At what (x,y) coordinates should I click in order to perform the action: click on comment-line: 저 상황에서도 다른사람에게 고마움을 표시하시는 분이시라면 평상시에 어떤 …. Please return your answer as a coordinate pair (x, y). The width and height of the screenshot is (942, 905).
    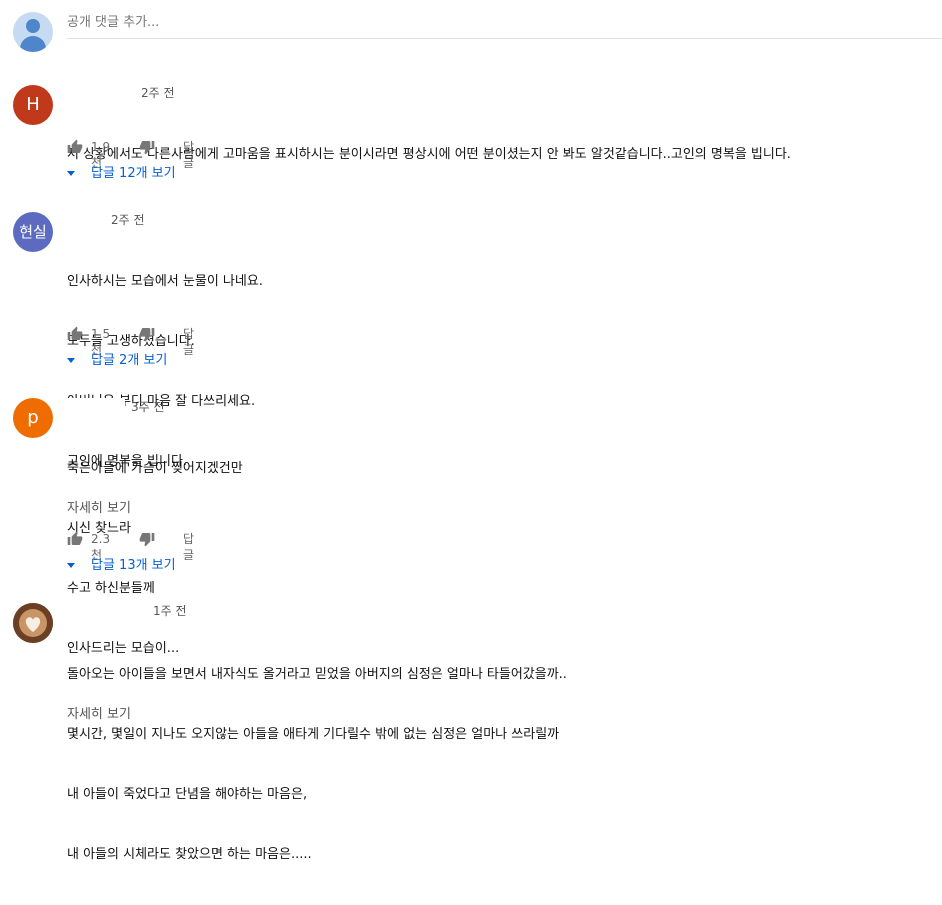
    Looking at the image, I should click on (429, 154).